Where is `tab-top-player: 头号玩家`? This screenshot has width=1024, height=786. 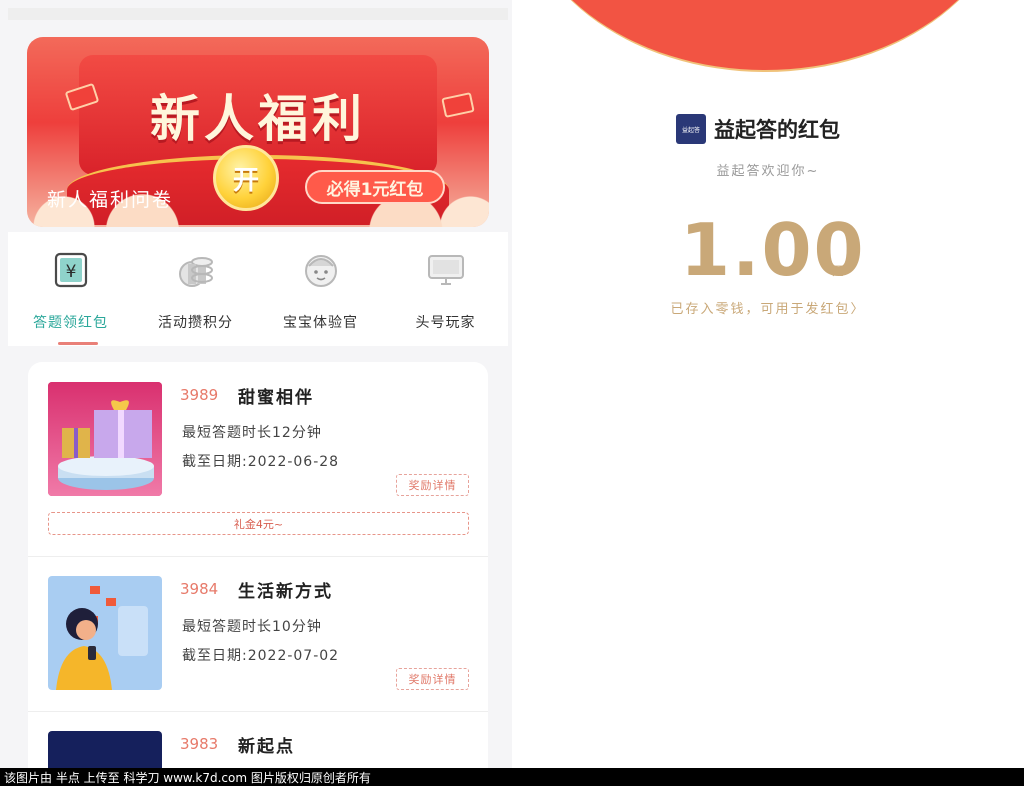 tab-top-player: 头号玩家 is located at coordinates (445, 291).